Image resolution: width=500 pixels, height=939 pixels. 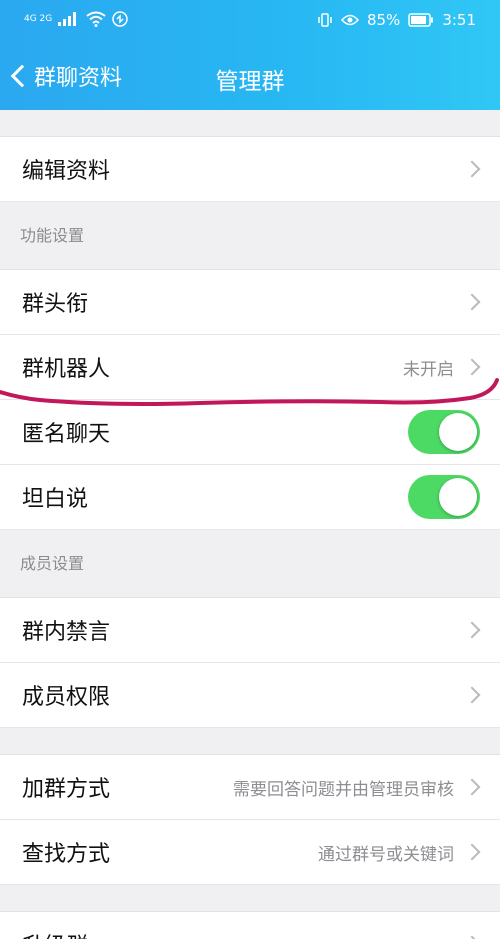 I want to click on row-label: 群头衔, so click(x=55, y=304).